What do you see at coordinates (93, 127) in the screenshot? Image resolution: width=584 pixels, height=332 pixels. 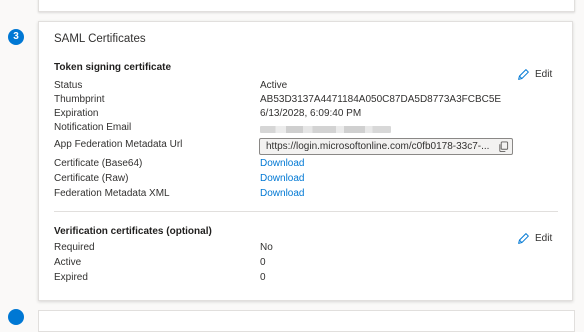 I see `notification-email-label: Notification Email` at bounding box center [93, 127].